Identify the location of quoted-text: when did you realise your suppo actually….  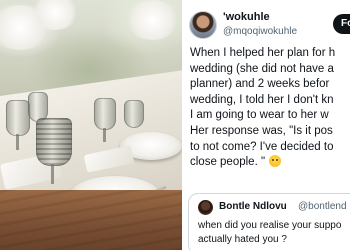
(269, 233).